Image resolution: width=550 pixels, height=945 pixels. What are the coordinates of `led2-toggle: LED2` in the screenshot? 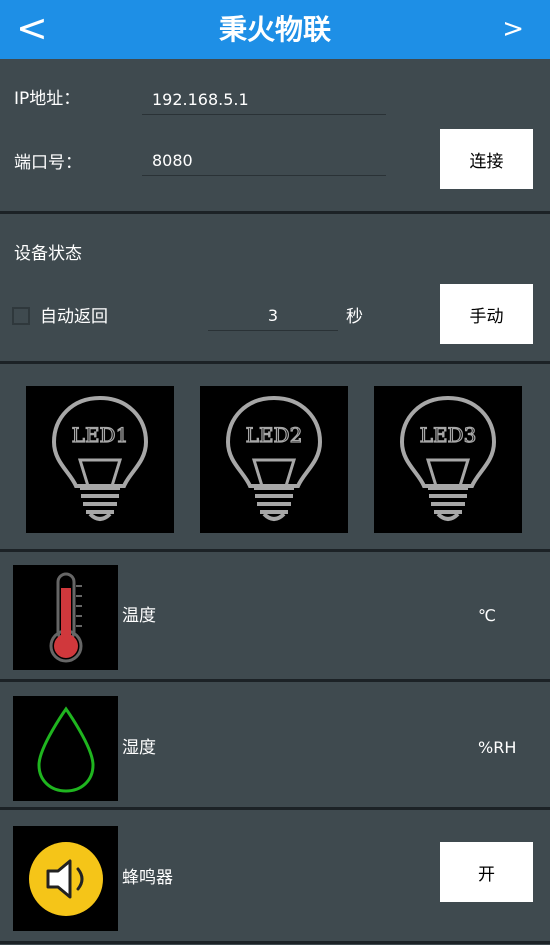 It's located at (274, 459).